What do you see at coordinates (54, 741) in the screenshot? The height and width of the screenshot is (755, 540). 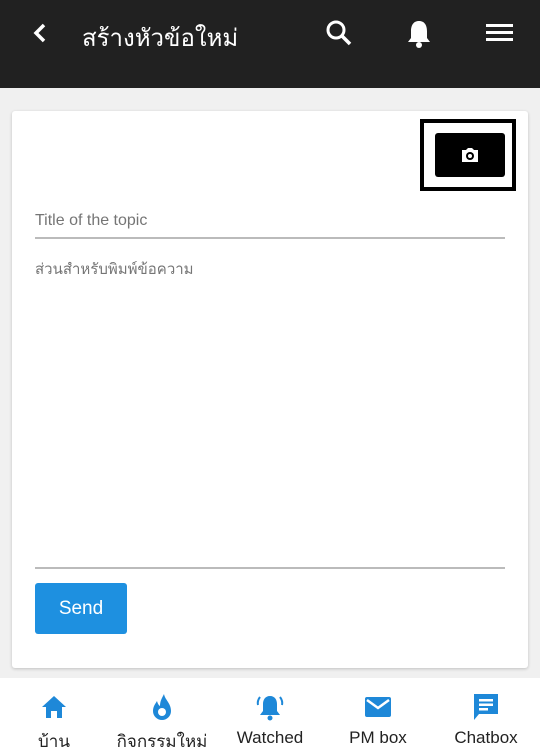 I see `nav-label: บ้าน` at bounding box center [54, 741].